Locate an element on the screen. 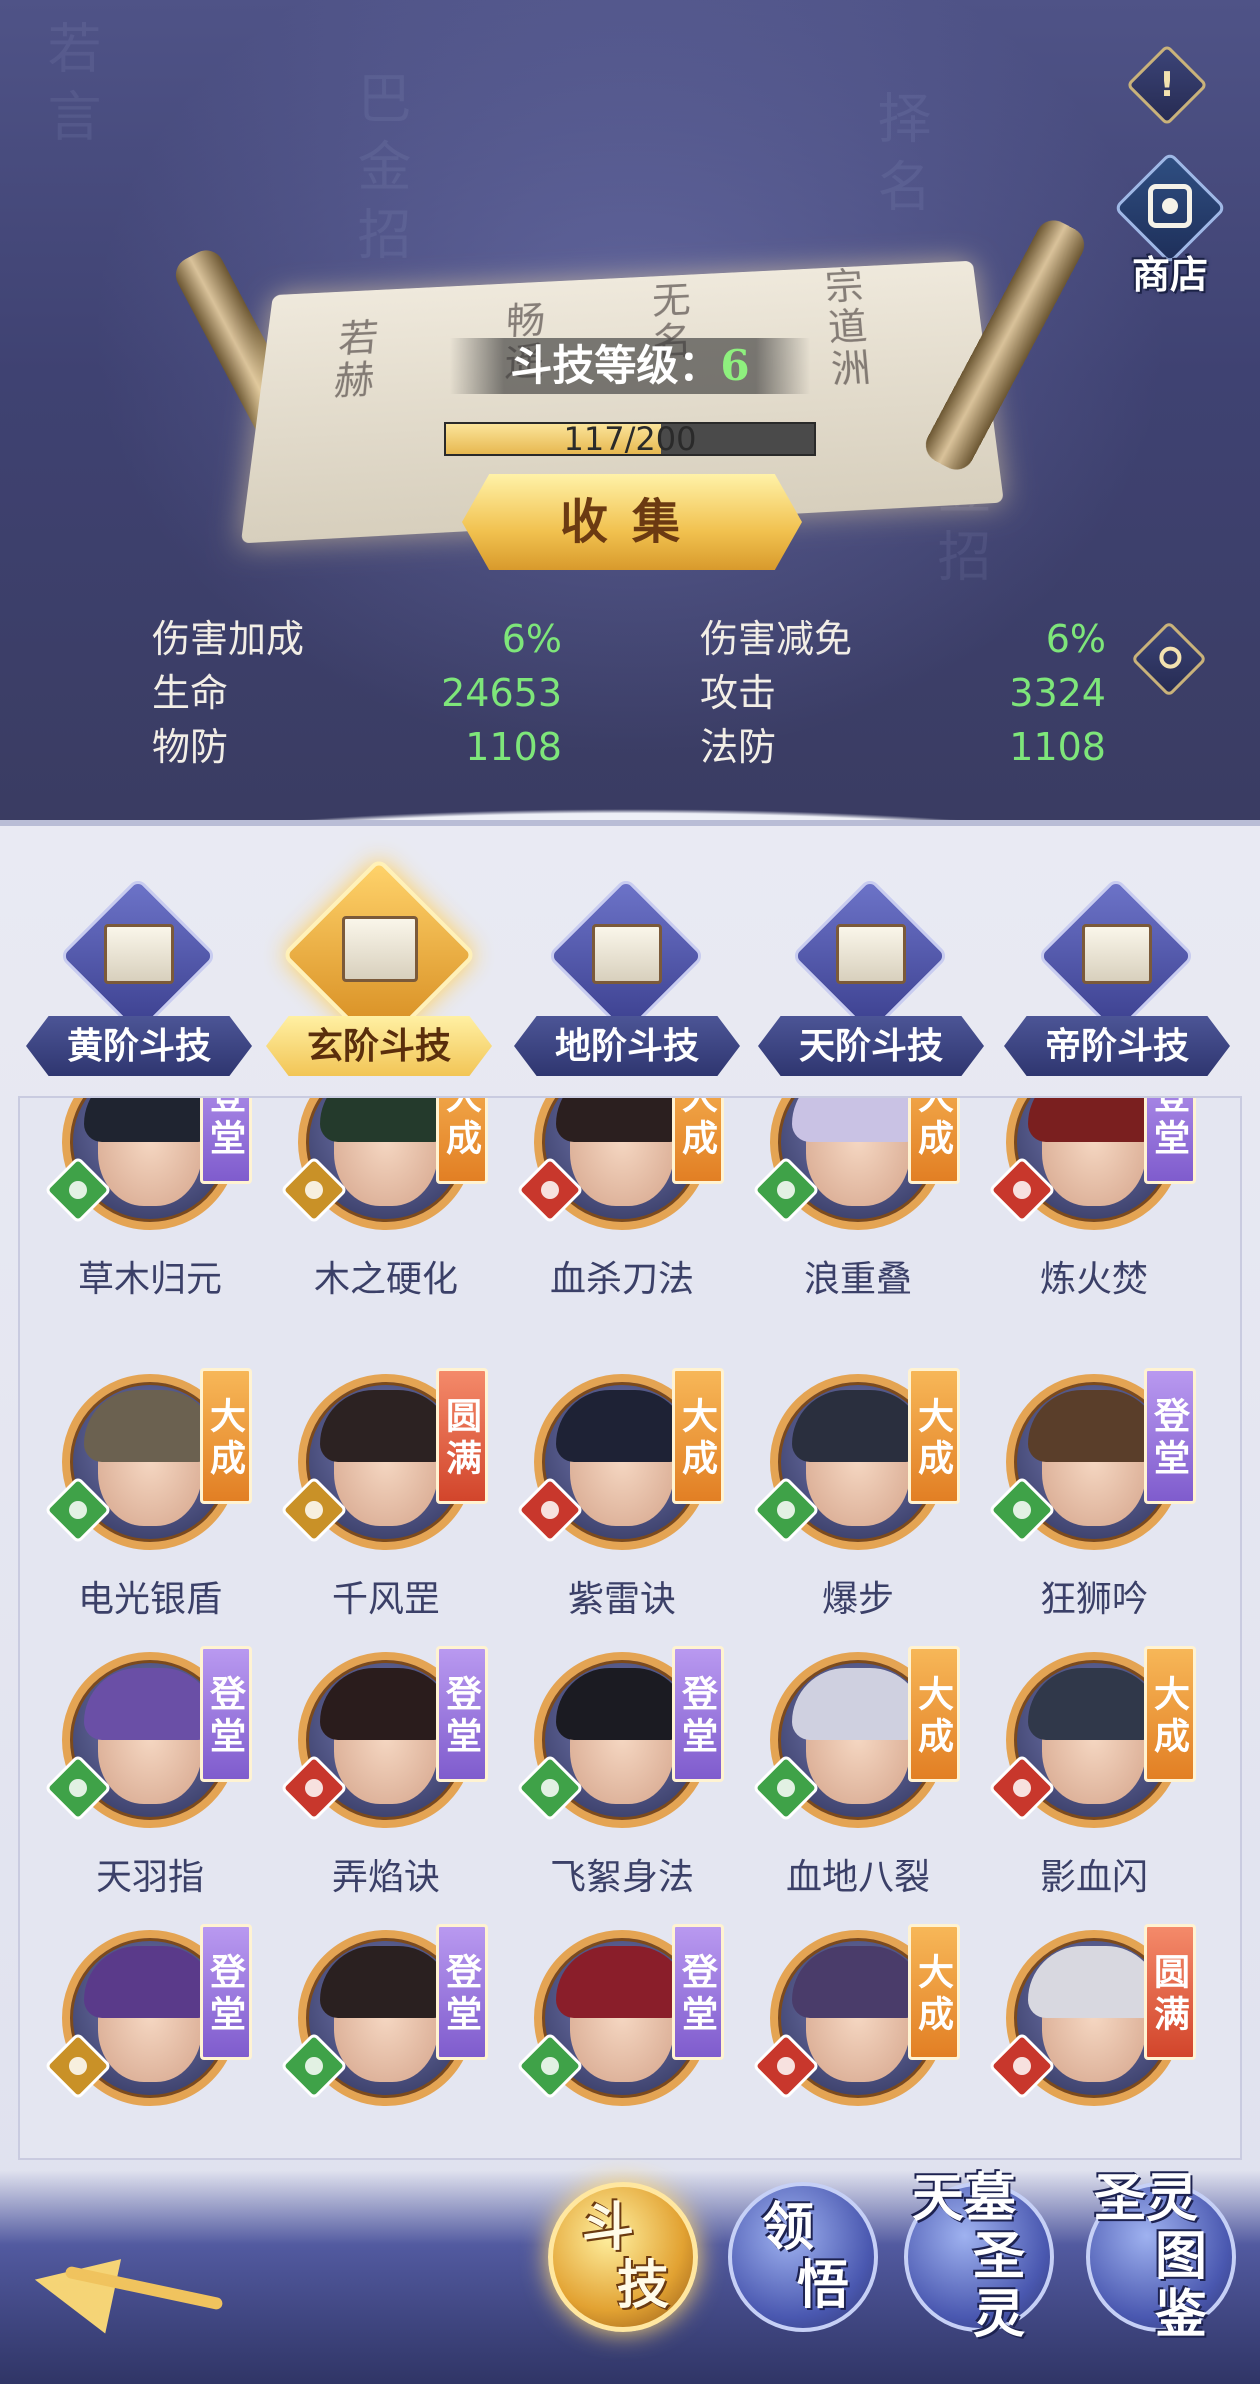  info-icon: ! is located at coordinates (1167, 85).